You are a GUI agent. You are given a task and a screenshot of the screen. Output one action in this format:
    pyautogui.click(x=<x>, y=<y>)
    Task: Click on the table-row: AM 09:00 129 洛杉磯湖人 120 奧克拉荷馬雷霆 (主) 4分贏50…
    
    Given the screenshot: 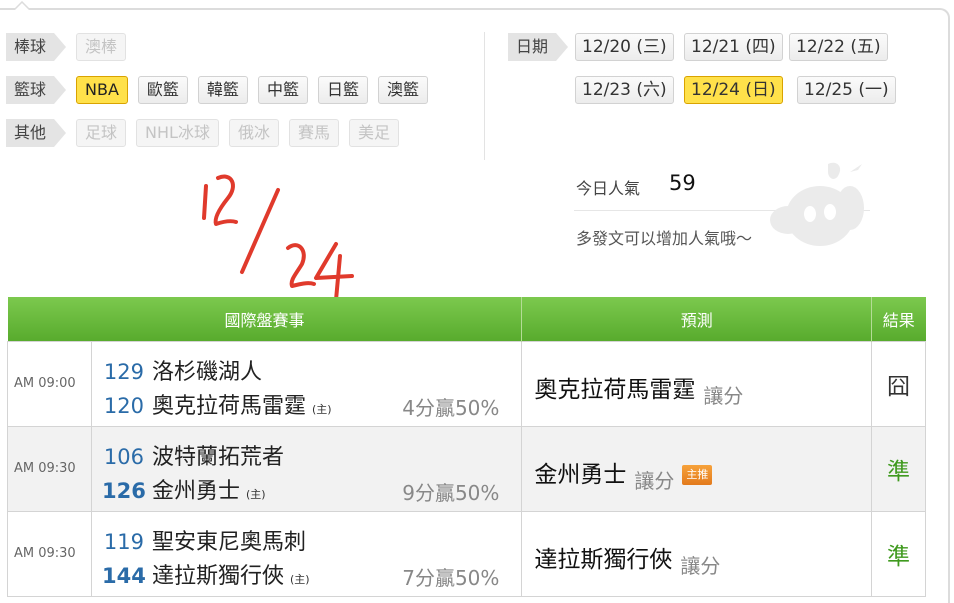 What is the action you would take?
    pyautogui.click(x=466, y=383)
    